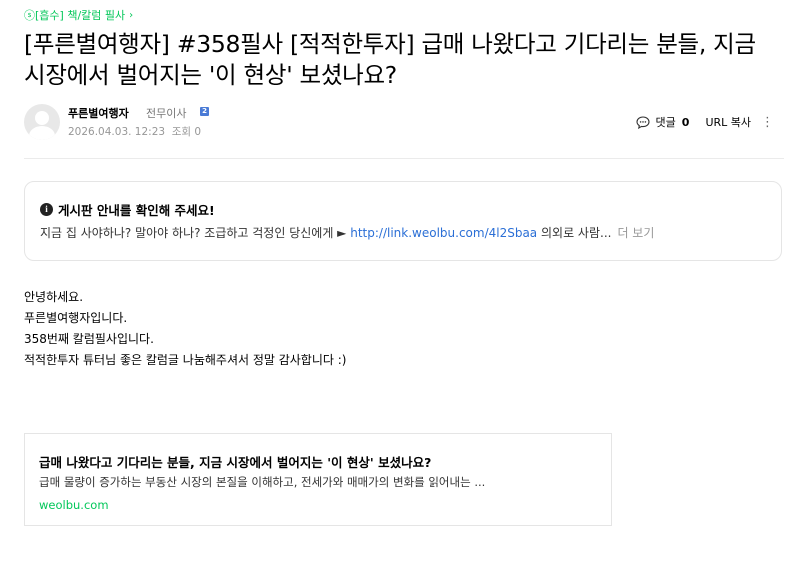 The width and height of the screenshot is (790, 581). I want to click on url-copy-button: URL 복사, so click(728, 122).